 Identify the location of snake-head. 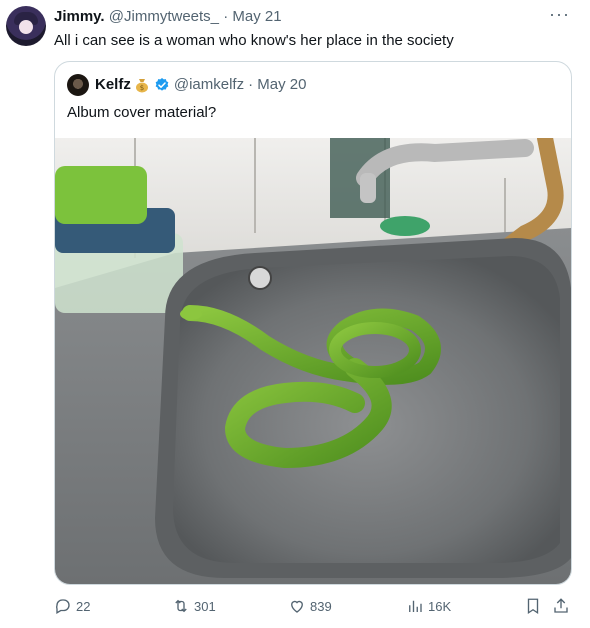
(191, 314).